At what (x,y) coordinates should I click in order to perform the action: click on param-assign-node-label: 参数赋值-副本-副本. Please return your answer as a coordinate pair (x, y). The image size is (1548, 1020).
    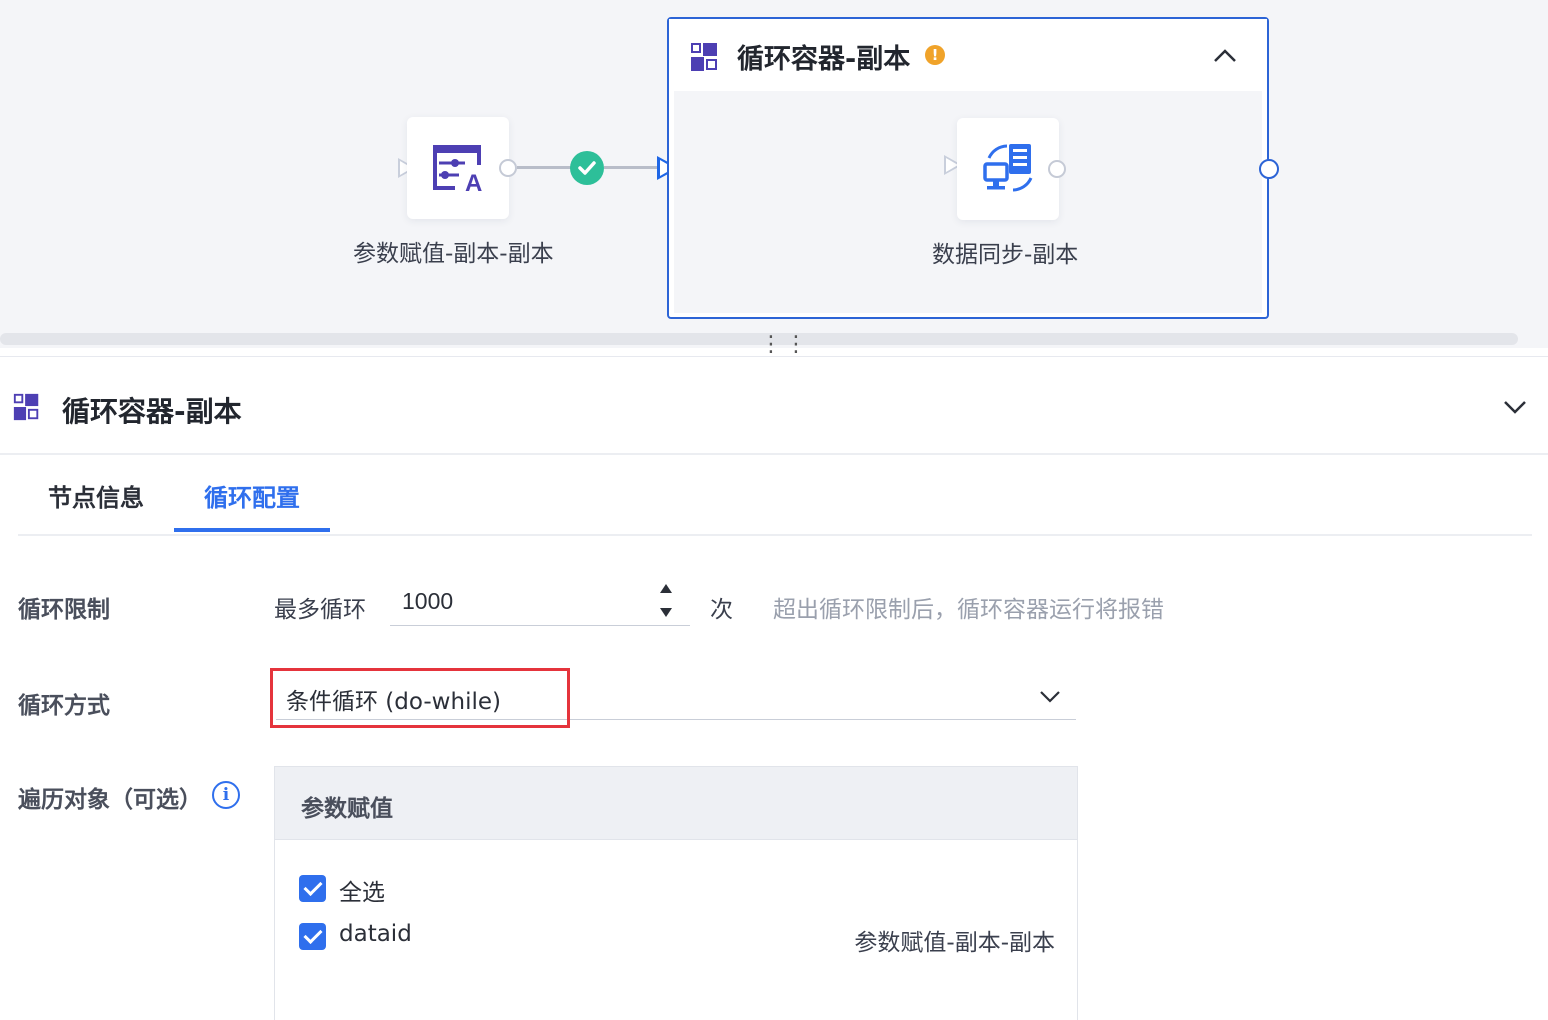
    Looking at the image, I should click on (453, 254).